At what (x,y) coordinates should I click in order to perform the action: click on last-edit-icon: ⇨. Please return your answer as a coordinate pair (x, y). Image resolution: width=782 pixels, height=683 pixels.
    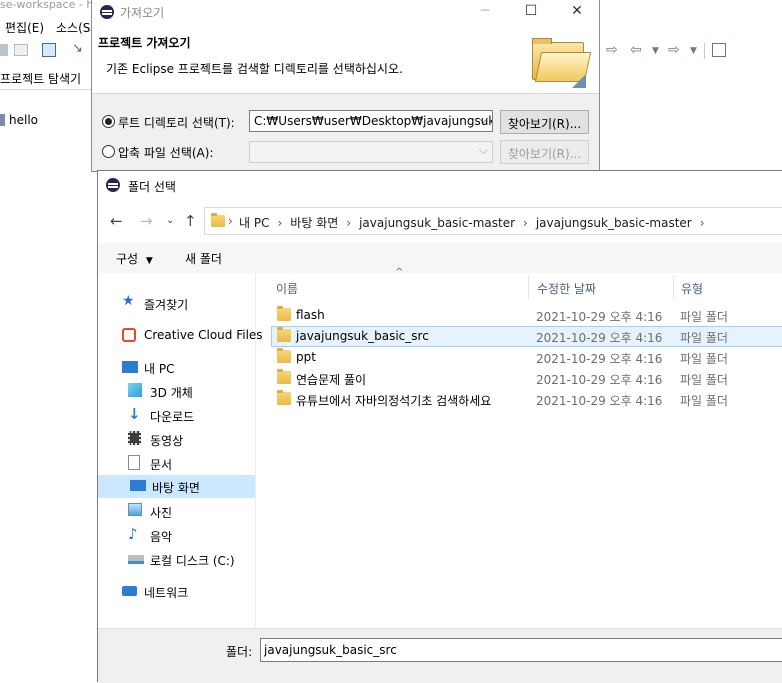
    Looking at the image, I should click on (612, 50).